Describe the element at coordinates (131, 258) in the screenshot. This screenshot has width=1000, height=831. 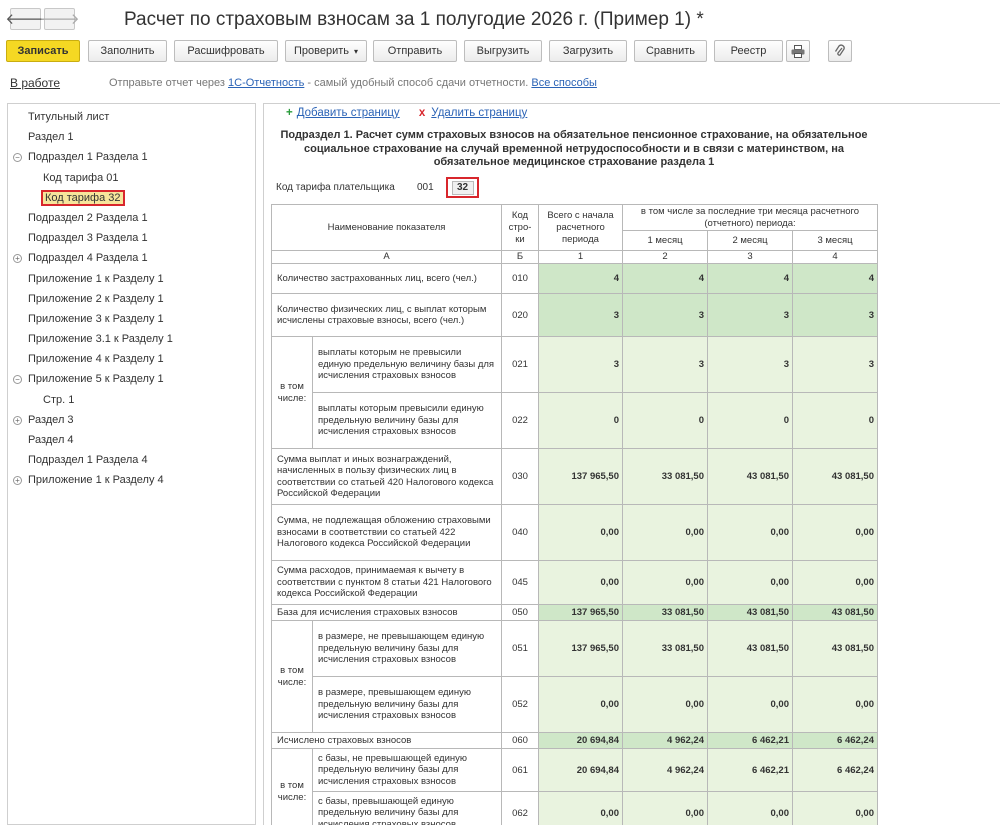
I see `tree-item: + Подраздел 4 Раздела 1` at that location.